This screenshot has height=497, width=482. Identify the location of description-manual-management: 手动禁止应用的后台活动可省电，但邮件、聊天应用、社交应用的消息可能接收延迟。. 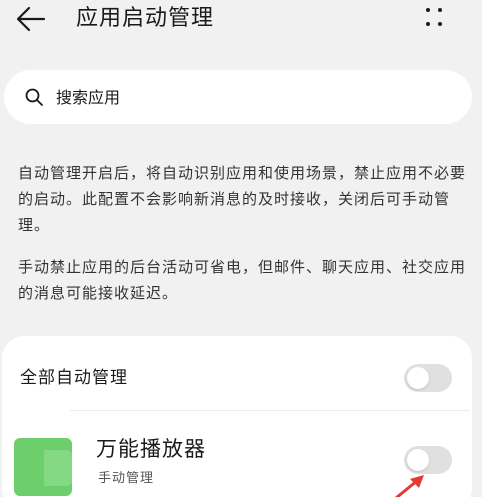
(242, 280).